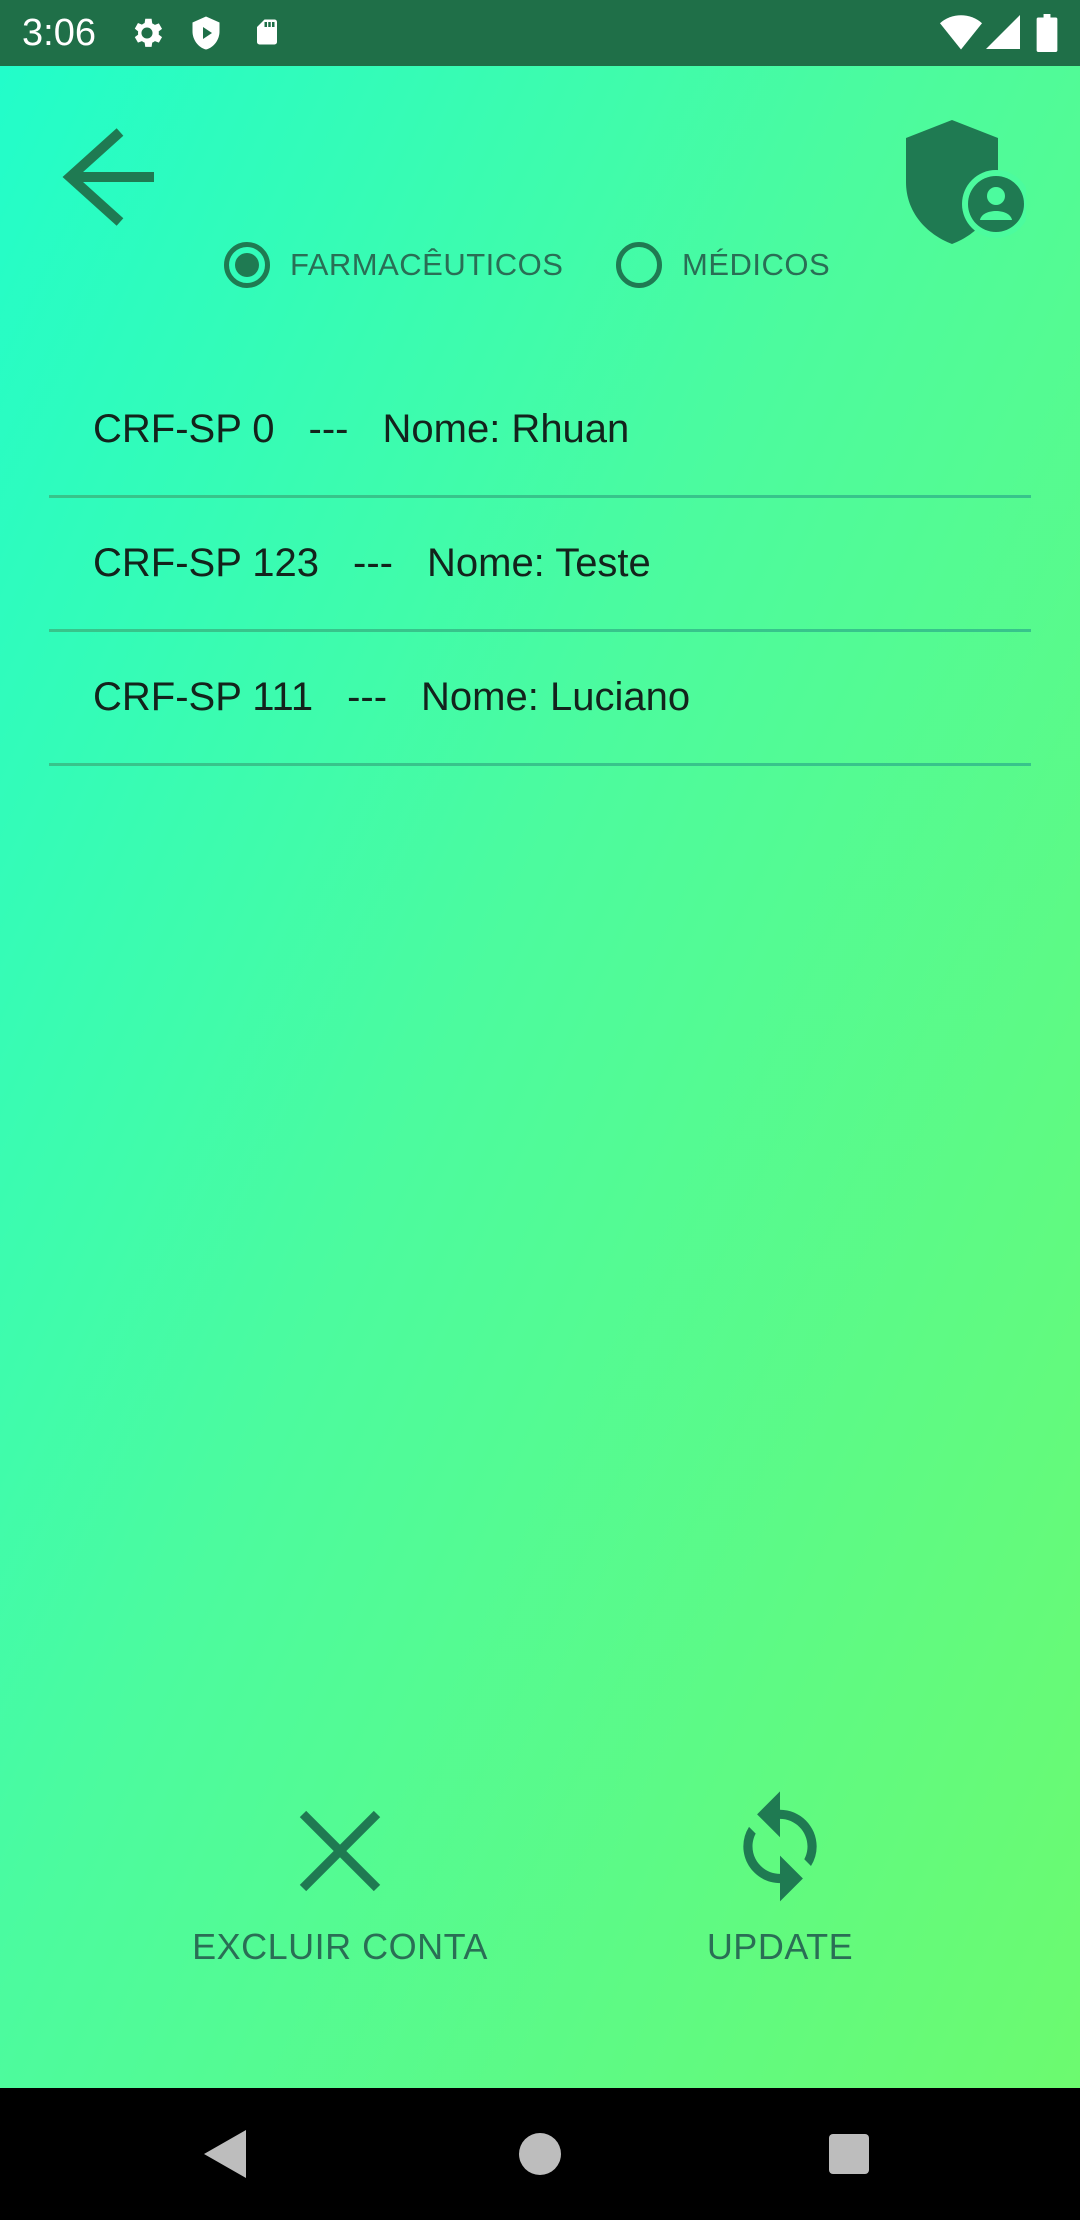 The image size is (1080, 2220). I want to click on status-icons-right, so click(1010, 33).